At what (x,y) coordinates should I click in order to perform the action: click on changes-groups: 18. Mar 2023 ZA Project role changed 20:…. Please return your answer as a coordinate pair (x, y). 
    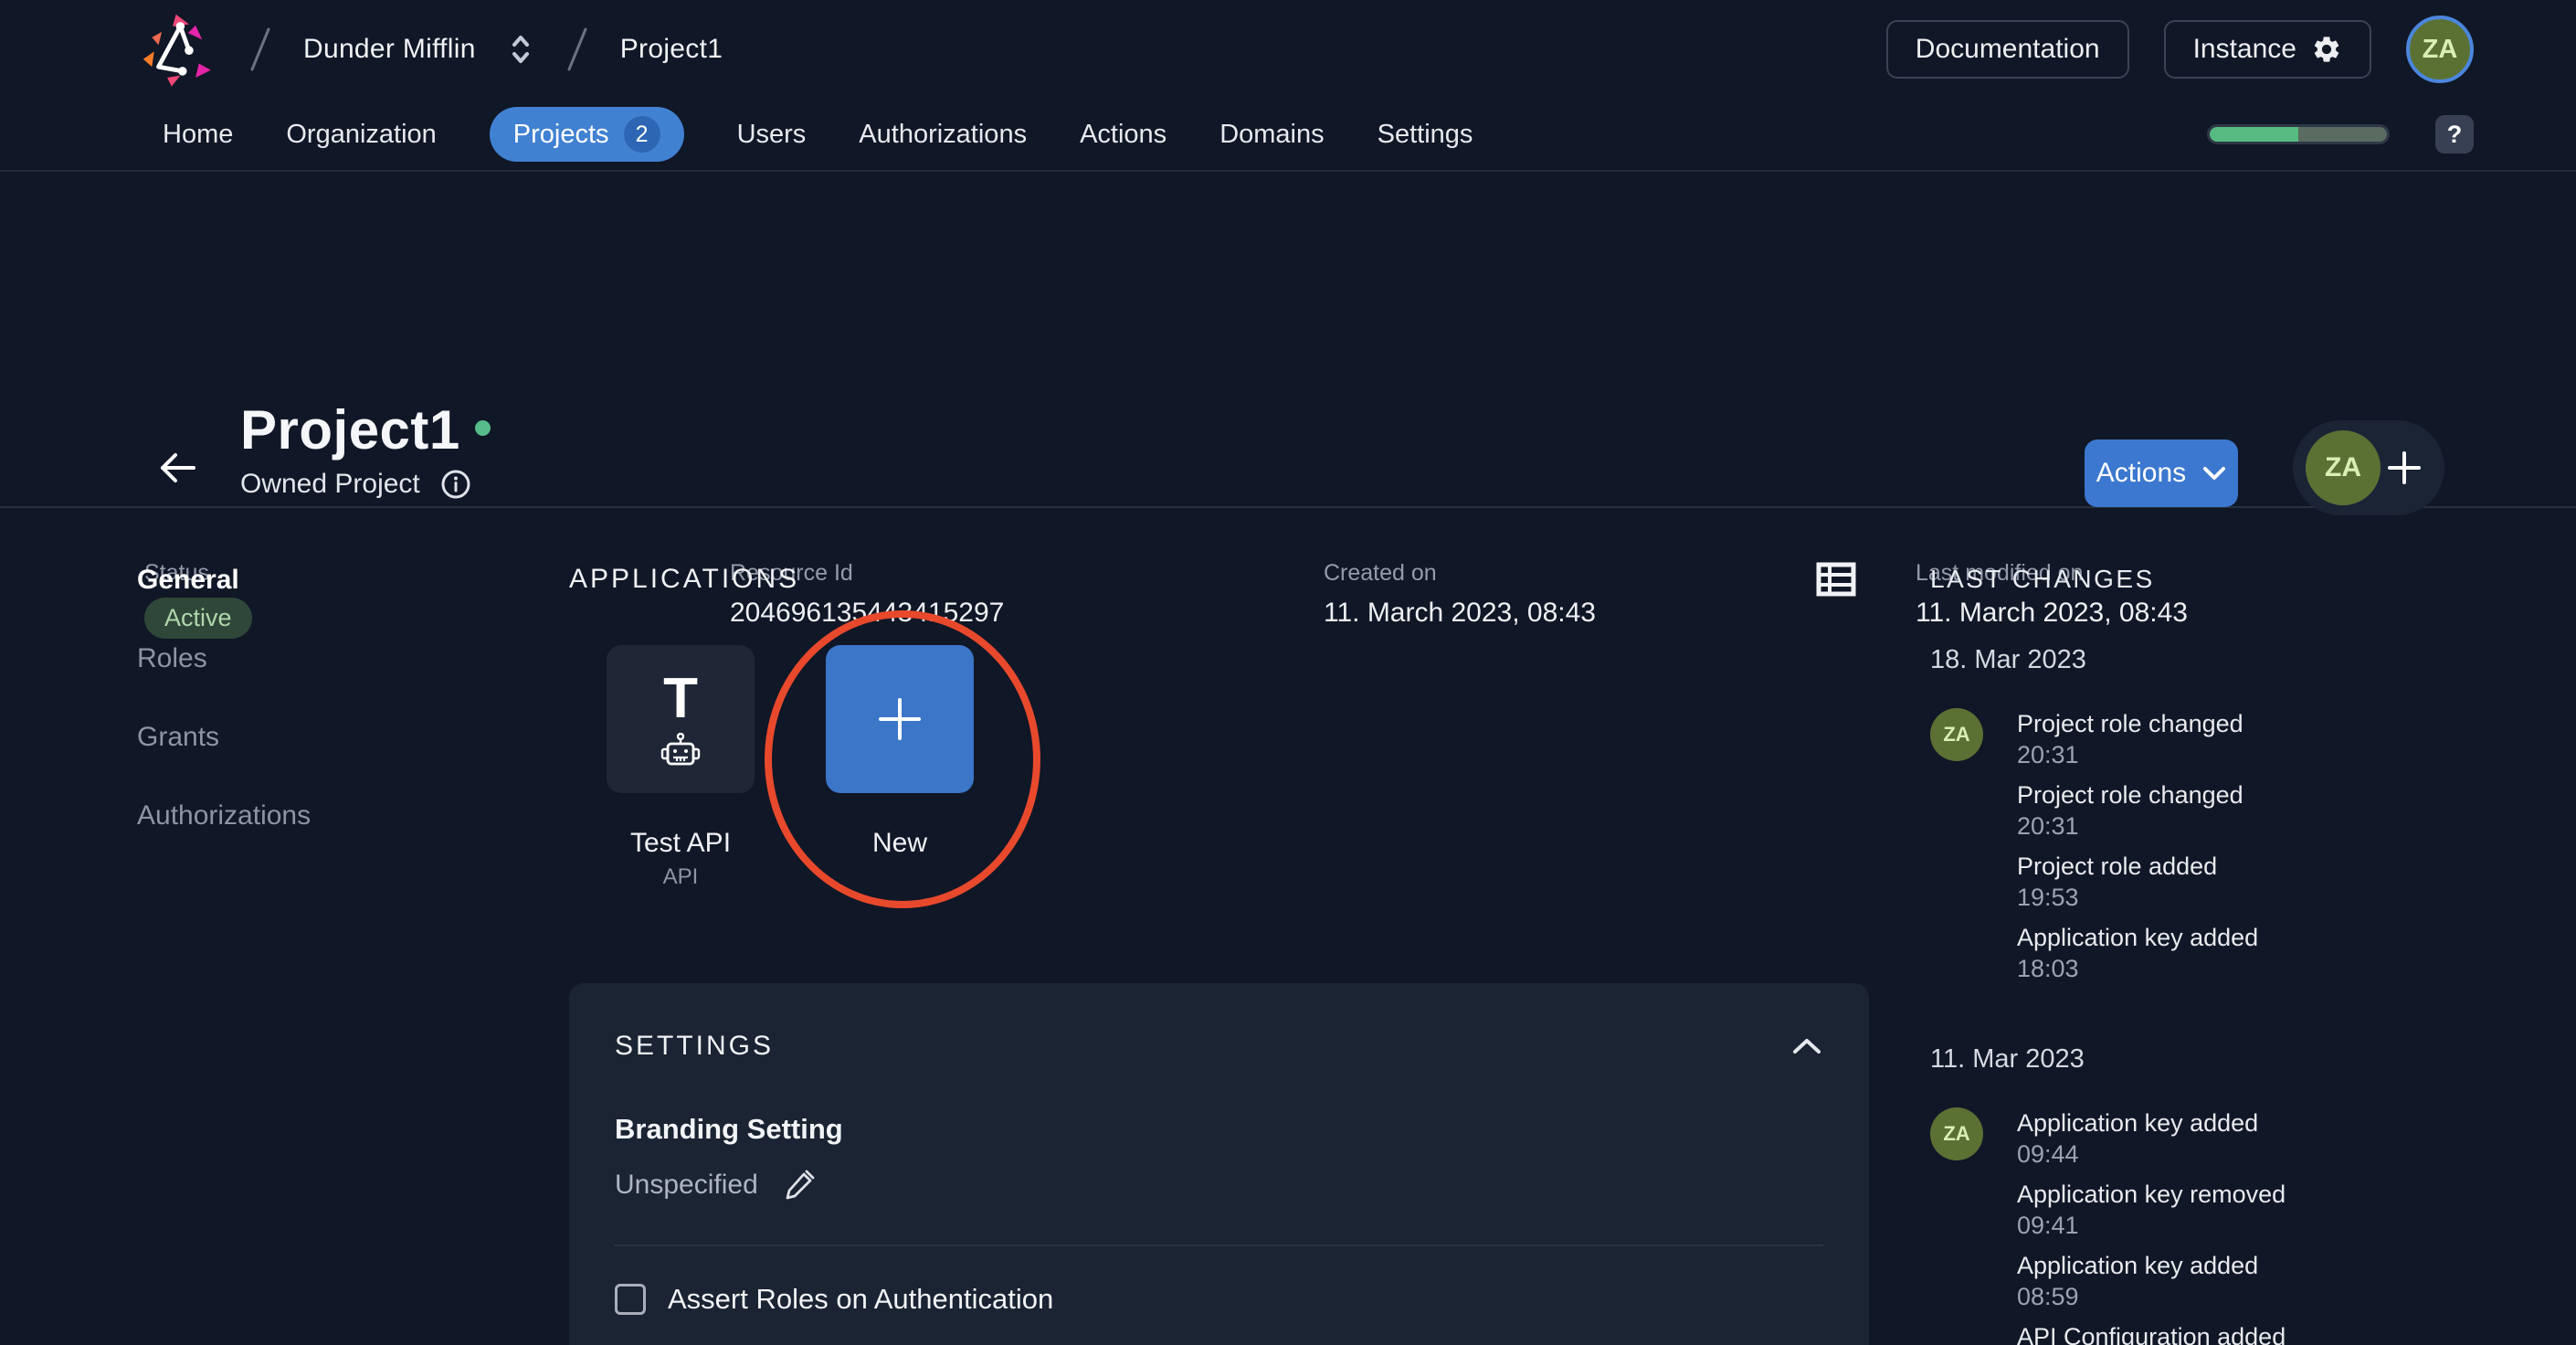
    Looking at the image, I should click on (2231, 995).